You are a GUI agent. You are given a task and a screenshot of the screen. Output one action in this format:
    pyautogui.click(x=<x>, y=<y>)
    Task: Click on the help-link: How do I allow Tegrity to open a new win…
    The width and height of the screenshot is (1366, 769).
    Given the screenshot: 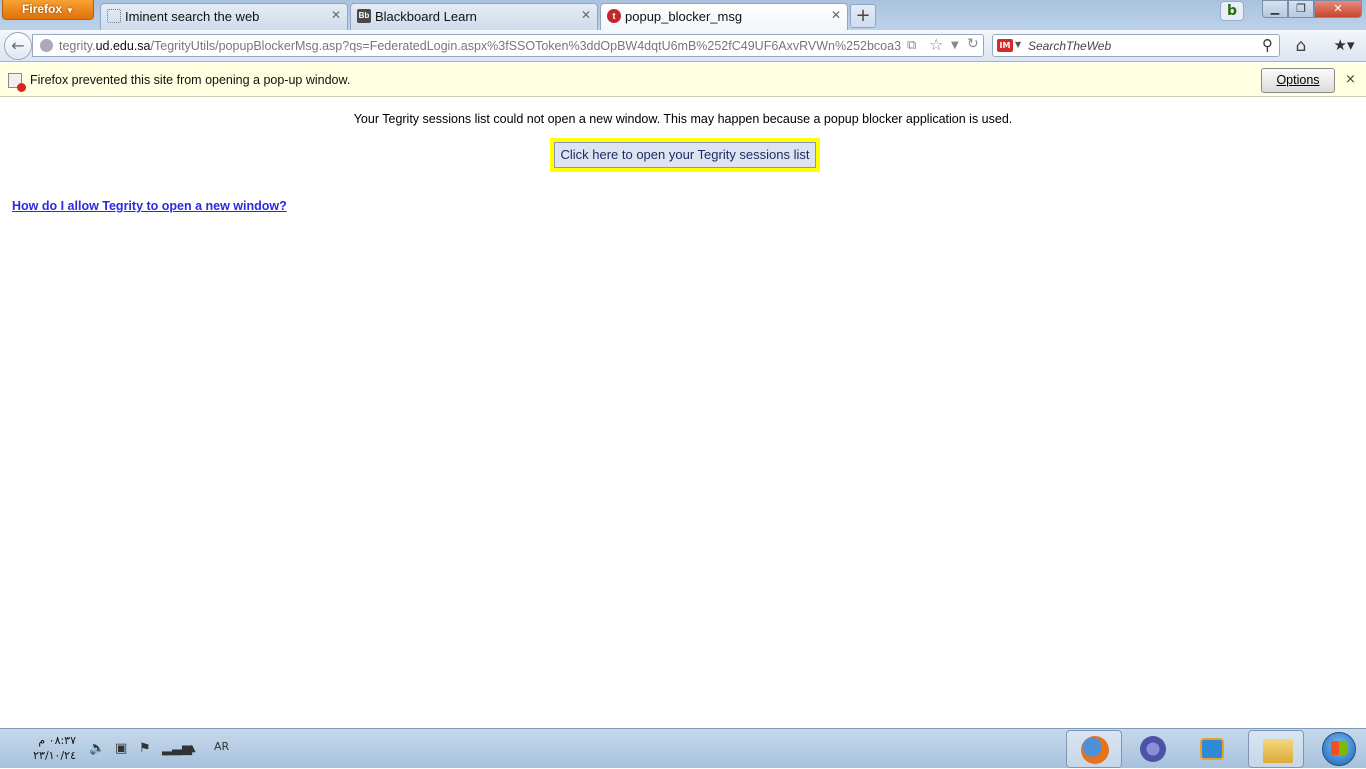 What is the action you would take?
    pyautogui.click(x=149, y=206)
    